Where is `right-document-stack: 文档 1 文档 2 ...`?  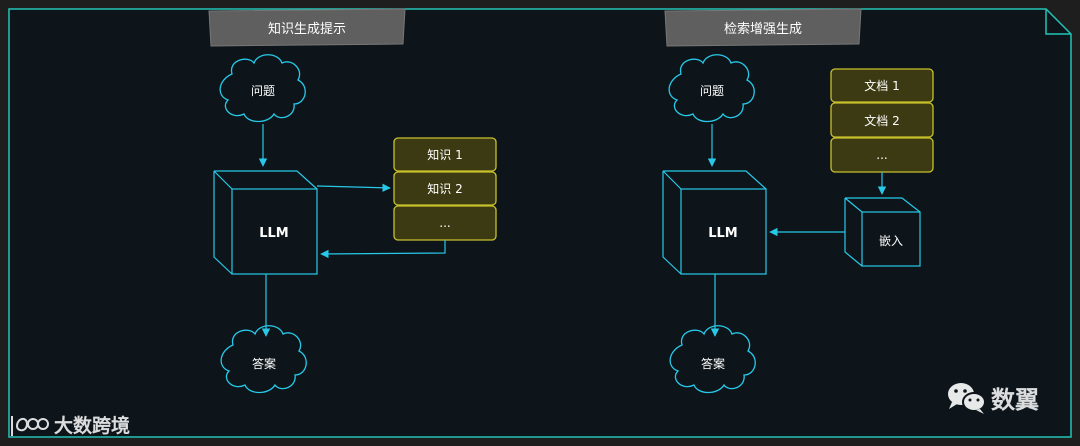
right-document-stack: 文档 1 文档 2 ... is located at coordinates (882, 120).